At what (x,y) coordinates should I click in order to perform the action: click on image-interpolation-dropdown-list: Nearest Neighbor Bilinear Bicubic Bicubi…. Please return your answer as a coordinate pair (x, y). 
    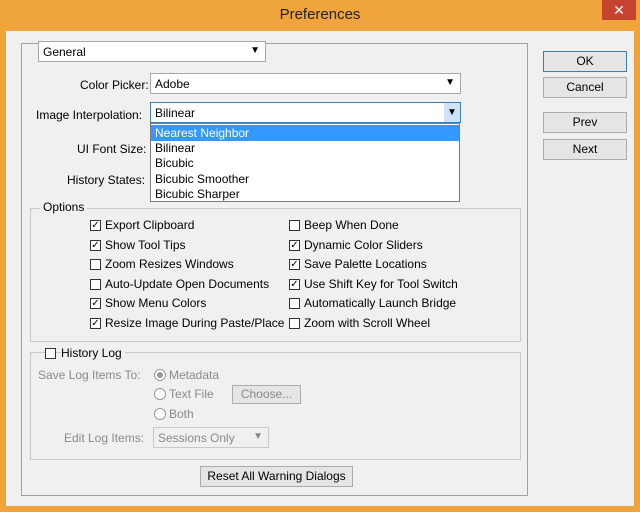
    Looking at the image, I should click on (305, 162).